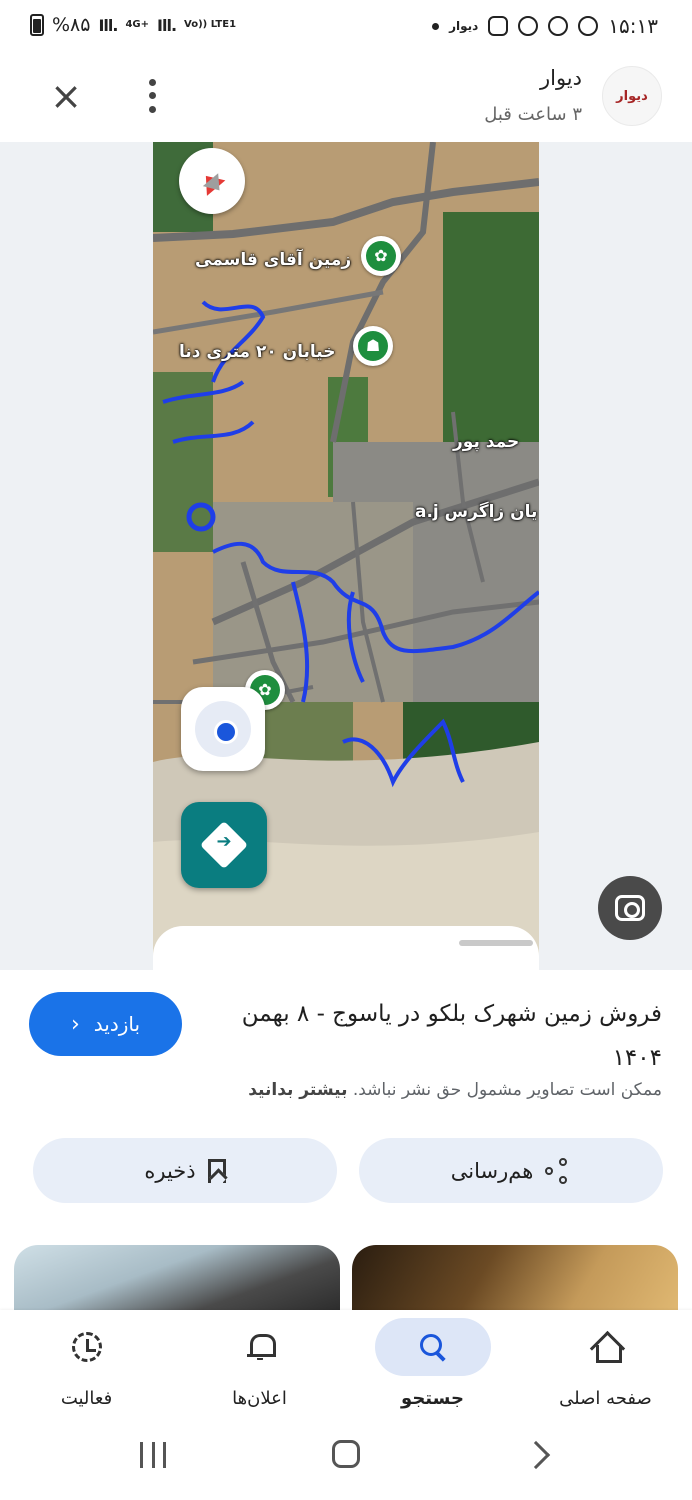 The width and height of the screenshot is (692, 1500). Describe the element at coordinates (605, 1398) in the screenshot. I see `nav-home-label: صفحه اصلی` at that location.